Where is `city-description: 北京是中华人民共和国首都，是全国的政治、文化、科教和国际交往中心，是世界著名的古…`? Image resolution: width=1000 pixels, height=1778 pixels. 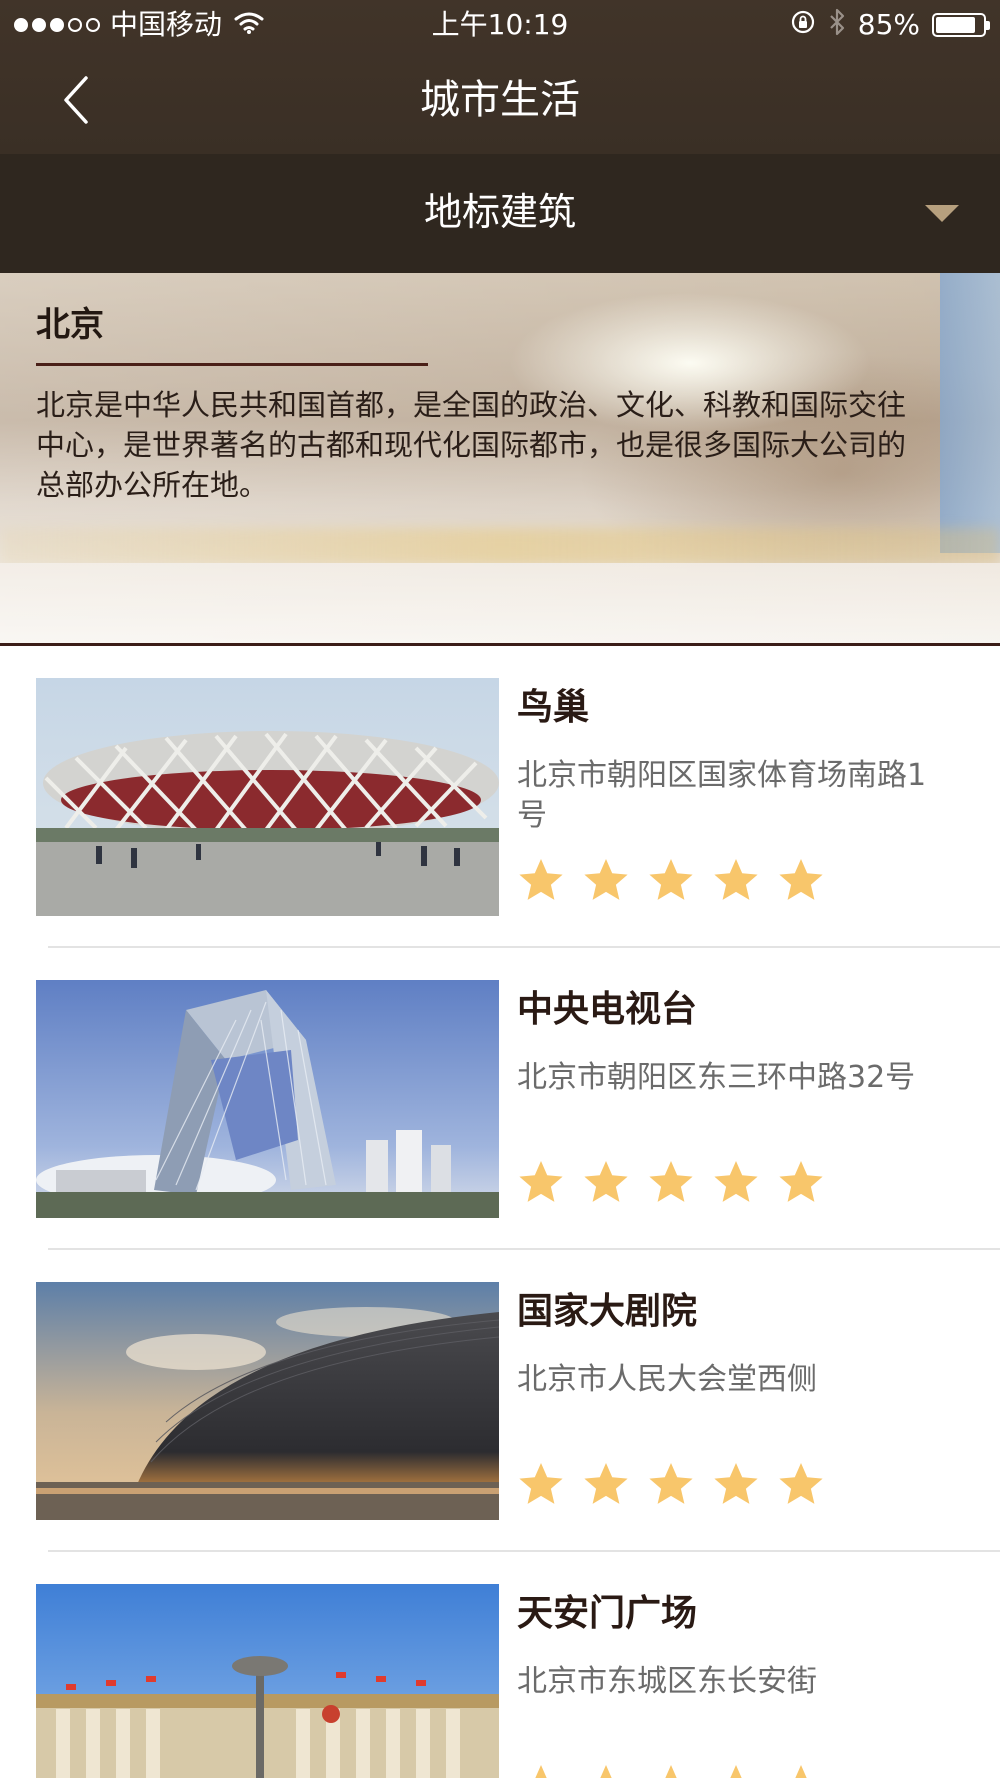
city-description: 北京是中华人民共和国首都，是全国的政治、文化、科教和国际交往中心，是世界著名的古… is located at coordinates (471, 445).